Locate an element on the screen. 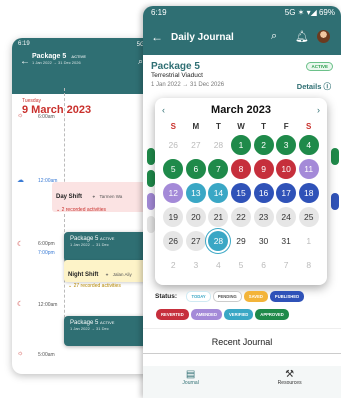  nav-label: Journal is located at coordinates (190, 383).